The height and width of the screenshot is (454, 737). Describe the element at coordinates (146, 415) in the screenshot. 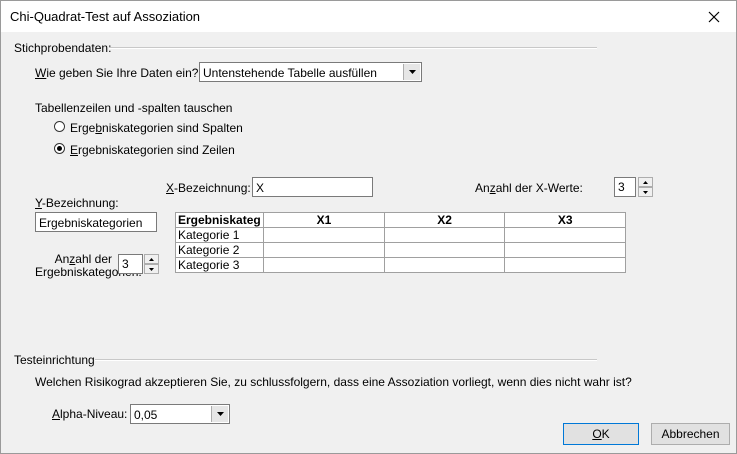

I see `alpha-value: 0,05` at that location.